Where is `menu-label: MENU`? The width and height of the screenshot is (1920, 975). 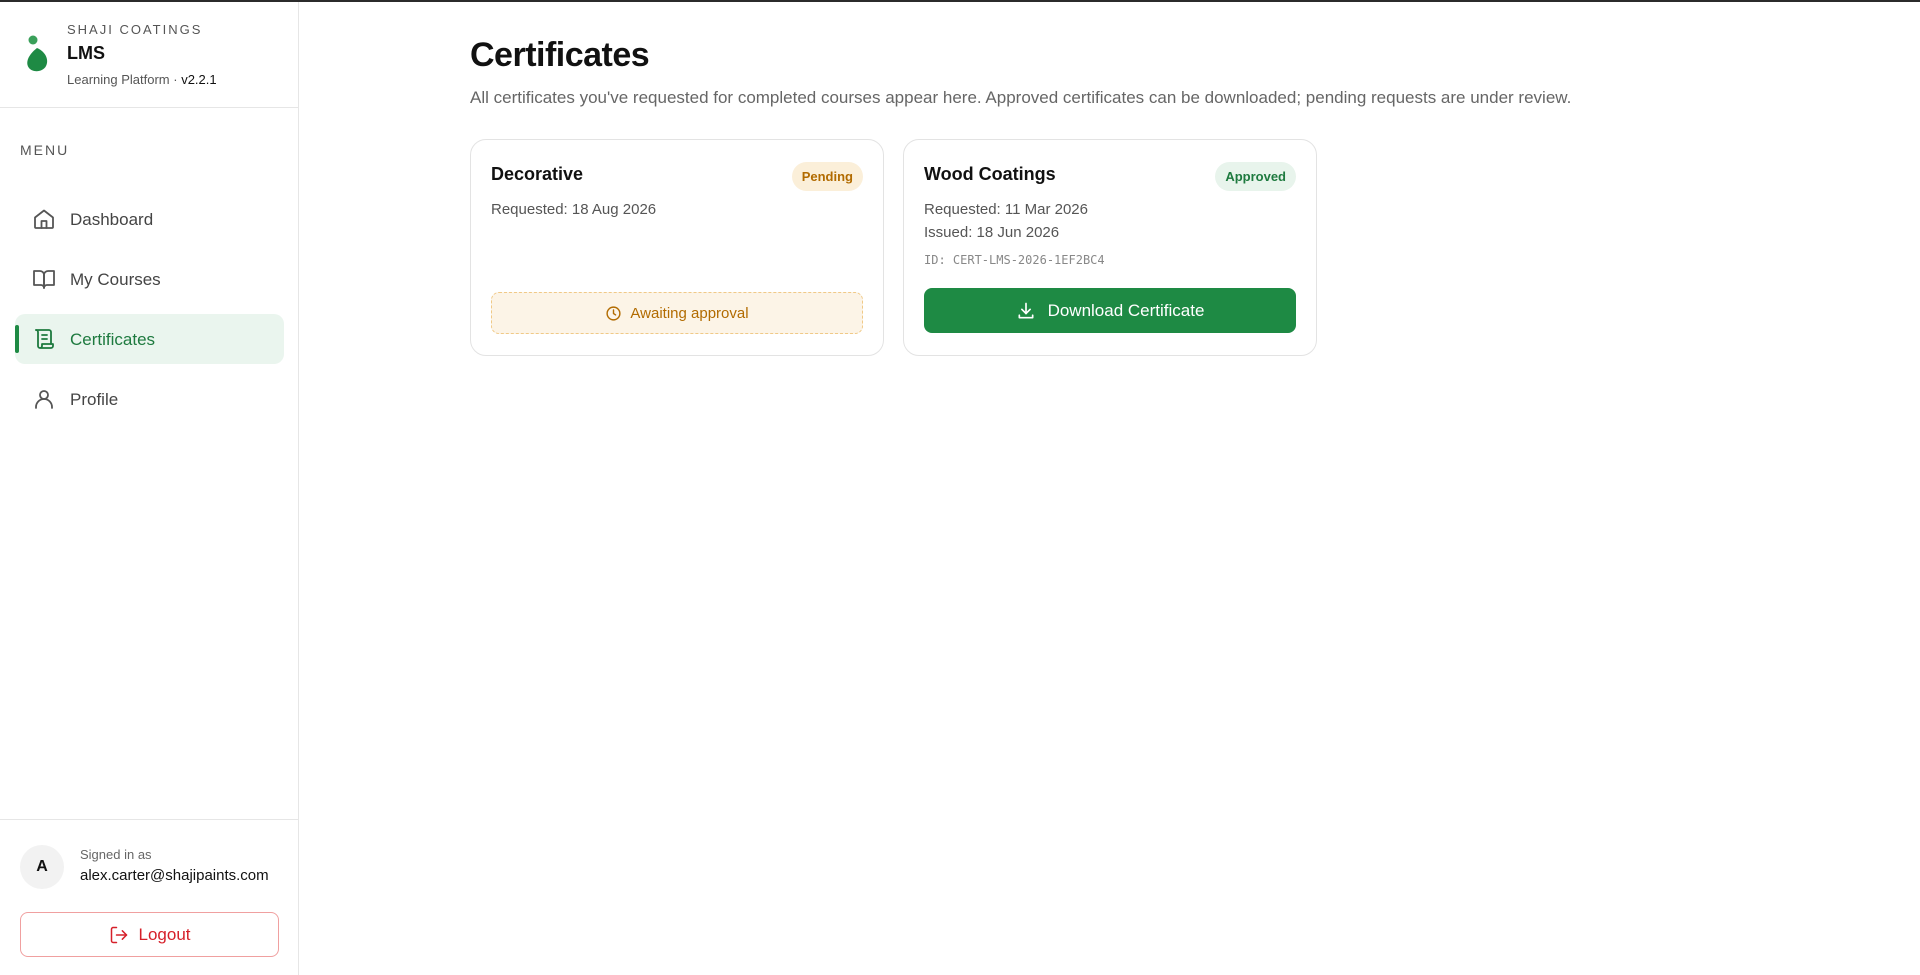 menu-label: MENU is located at coordinates (45, 150).